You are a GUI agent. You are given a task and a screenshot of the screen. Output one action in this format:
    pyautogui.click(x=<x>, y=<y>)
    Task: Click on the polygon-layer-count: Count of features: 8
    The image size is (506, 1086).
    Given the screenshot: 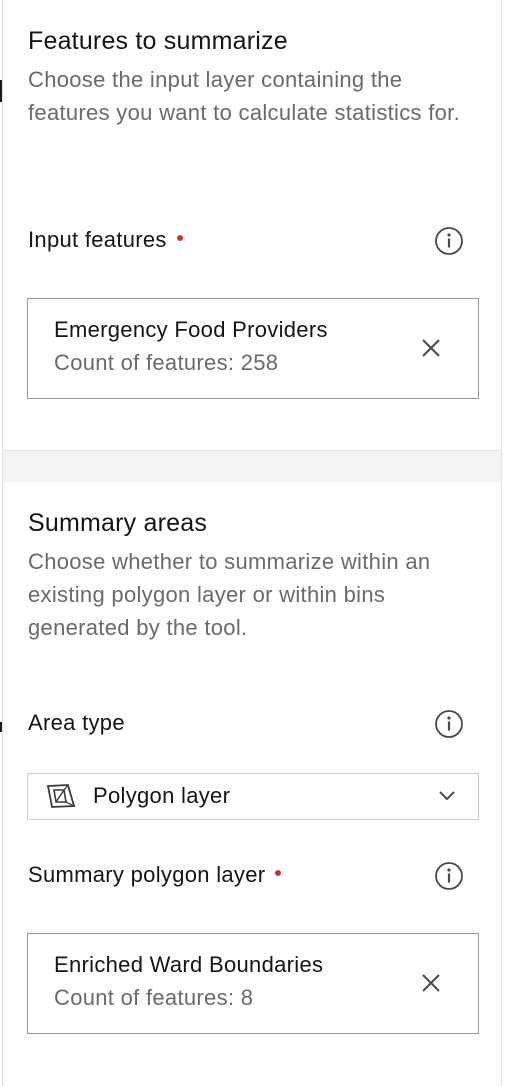 What is the action you would take?
    pyautogui.click(x=154, y=997)
    